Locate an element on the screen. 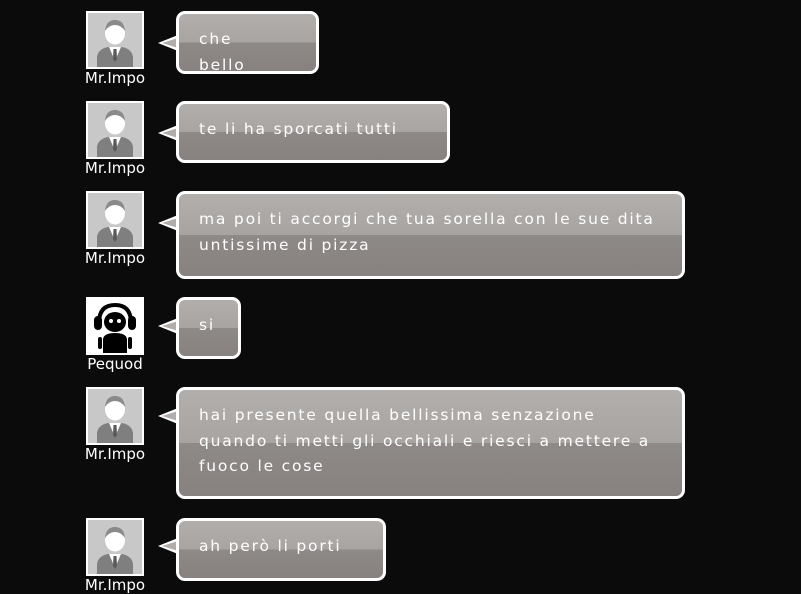 This screenshot has height=594, width=801. username: Pequod is located at coordinates (115, 364).